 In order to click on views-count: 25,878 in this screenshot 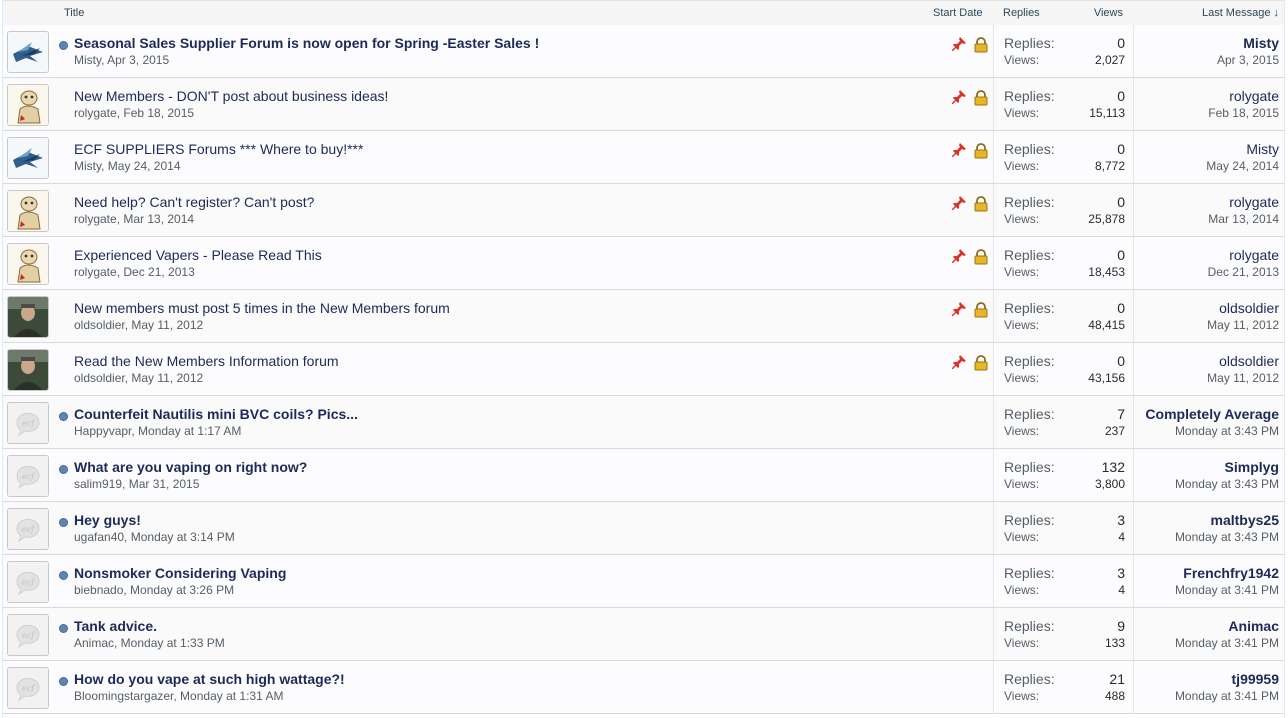, I will do `click(1106, 219)`.